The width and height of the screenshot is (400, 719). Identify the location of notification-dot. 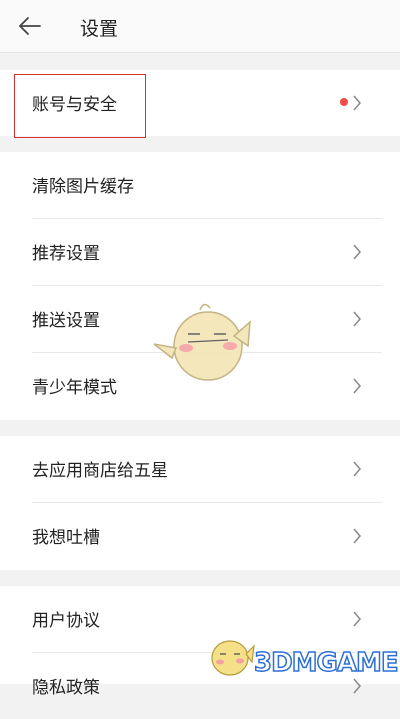
(344, 102).